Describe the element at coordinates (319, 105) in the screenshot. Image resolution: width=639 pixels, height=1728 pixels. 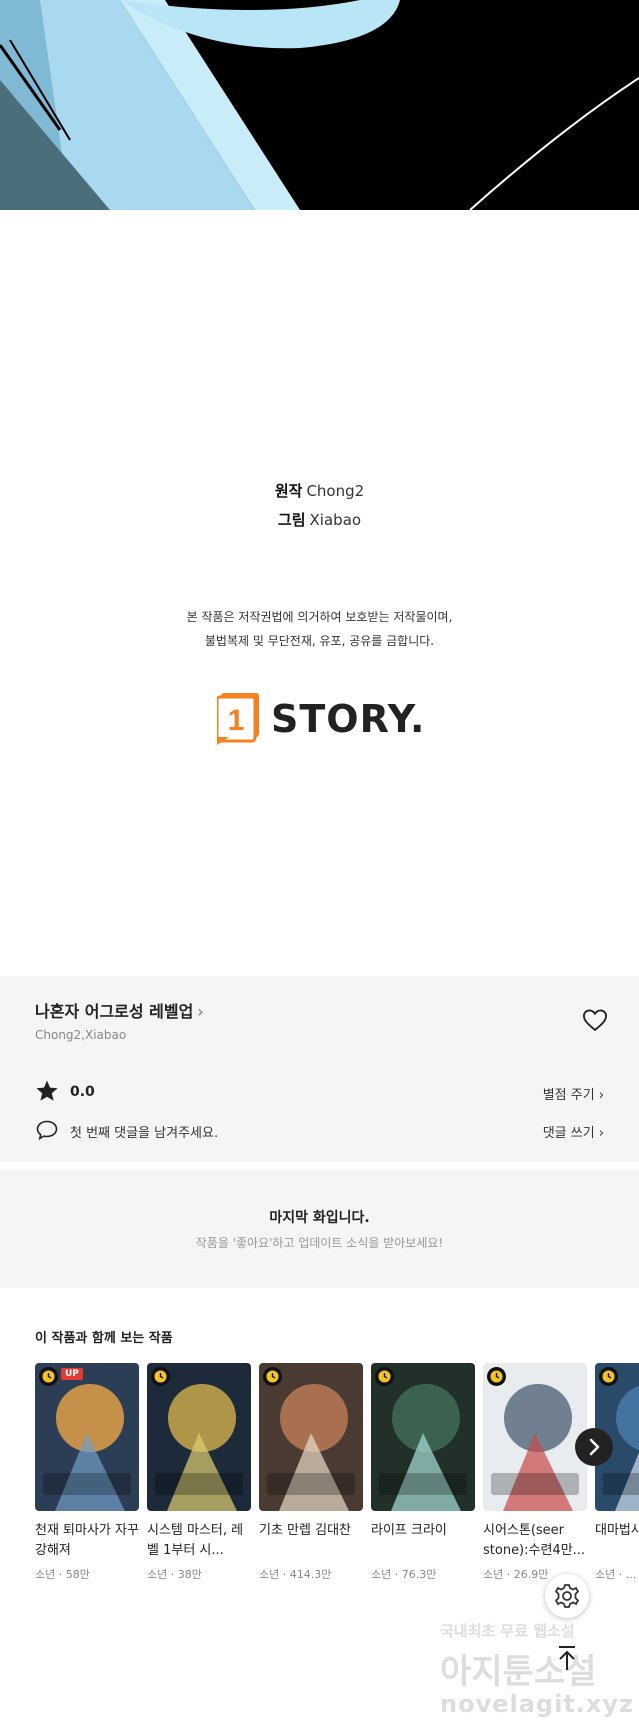
I see `comic-panel-image` at that location.